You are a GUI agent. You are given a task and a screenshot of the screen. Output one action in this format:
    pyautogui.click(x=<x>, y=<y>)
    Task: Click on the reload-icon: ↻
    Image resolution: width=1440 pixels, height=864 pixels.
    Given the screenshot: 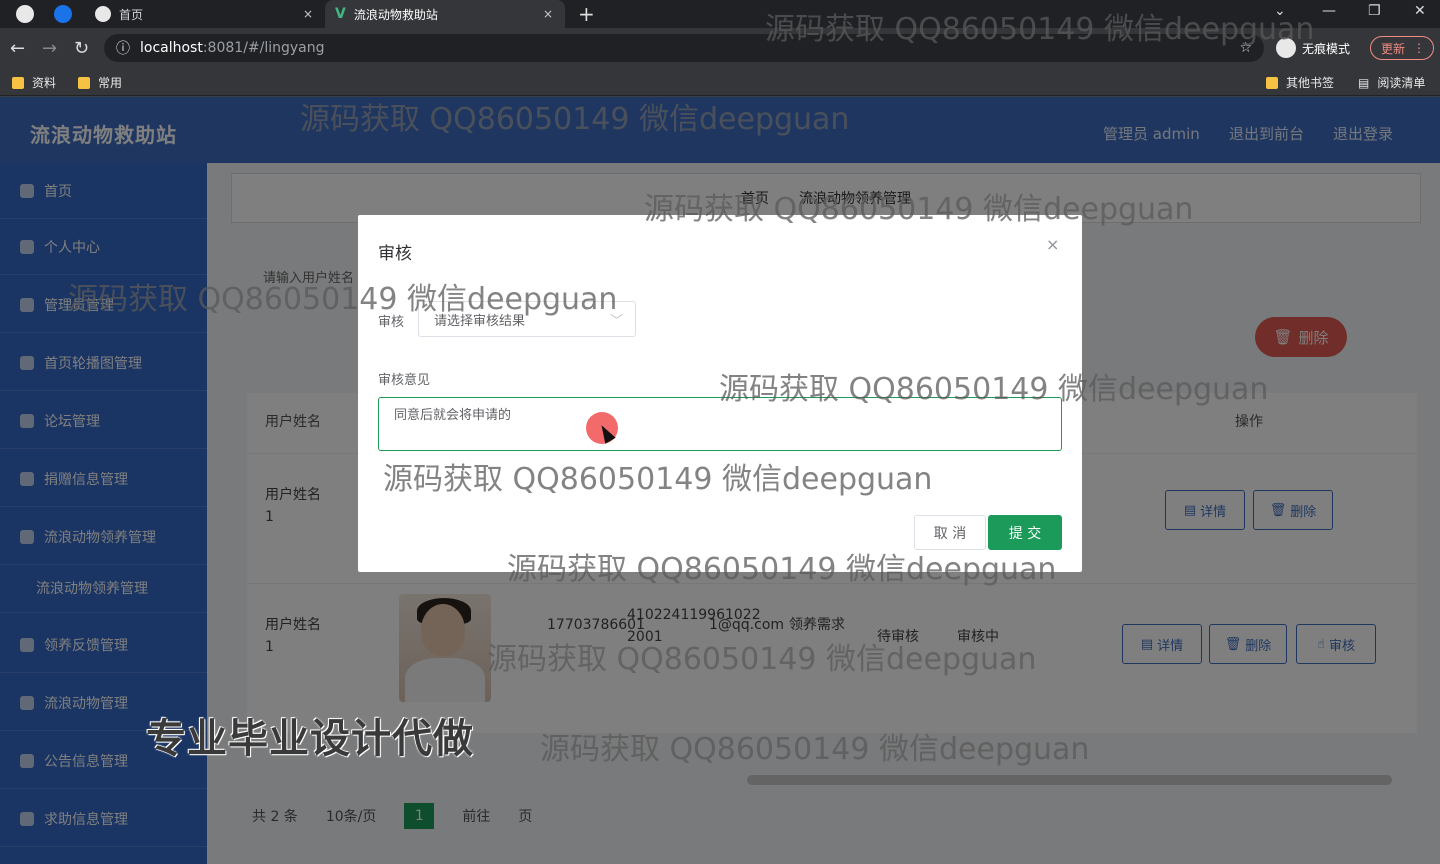 What is the action you would take?
    pyautogui.click(x=81, y=48)
    